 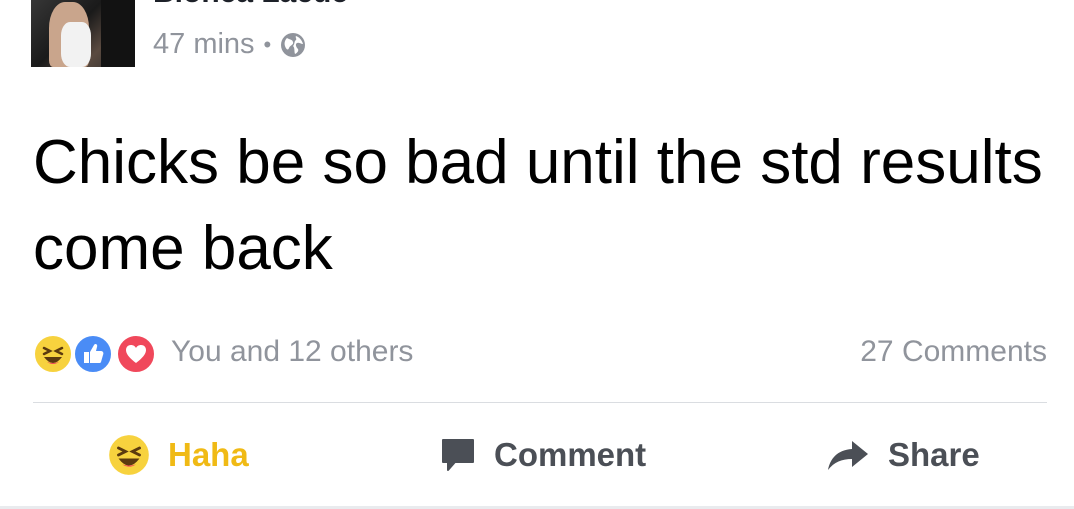 What do you see at coordinates (934, 454) in the screenshot?
I see `share-label: Share` at bounding box center [934, 454].